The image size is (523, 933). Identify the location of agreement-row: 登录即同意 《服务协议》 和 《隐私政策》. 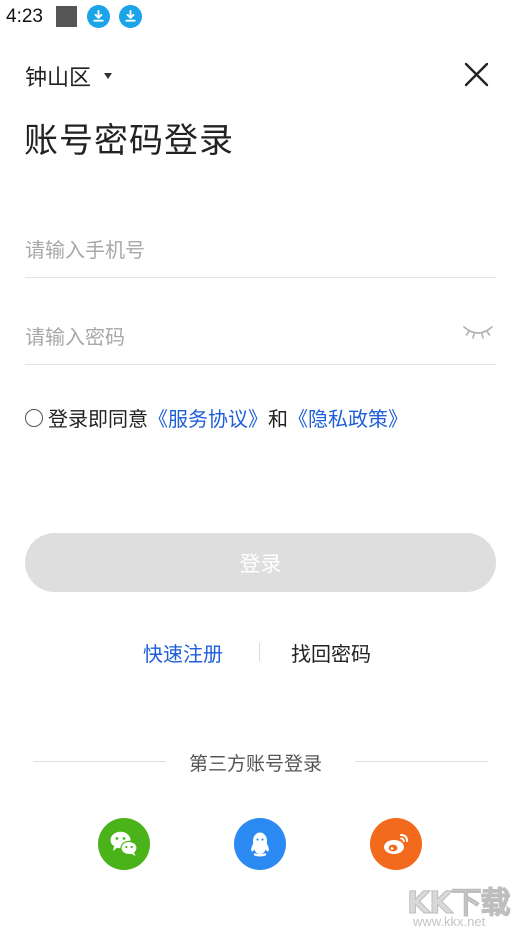
(216, 417).